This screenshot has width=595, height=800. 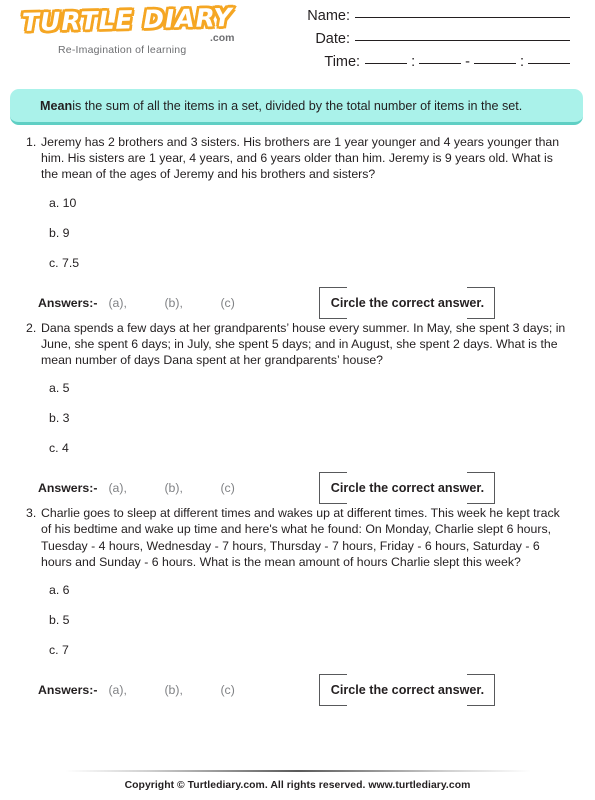 What do you see at coordinates (332, 39) in the screenshot?
I see `date-label: Date:` at bounding box center [332, 39].